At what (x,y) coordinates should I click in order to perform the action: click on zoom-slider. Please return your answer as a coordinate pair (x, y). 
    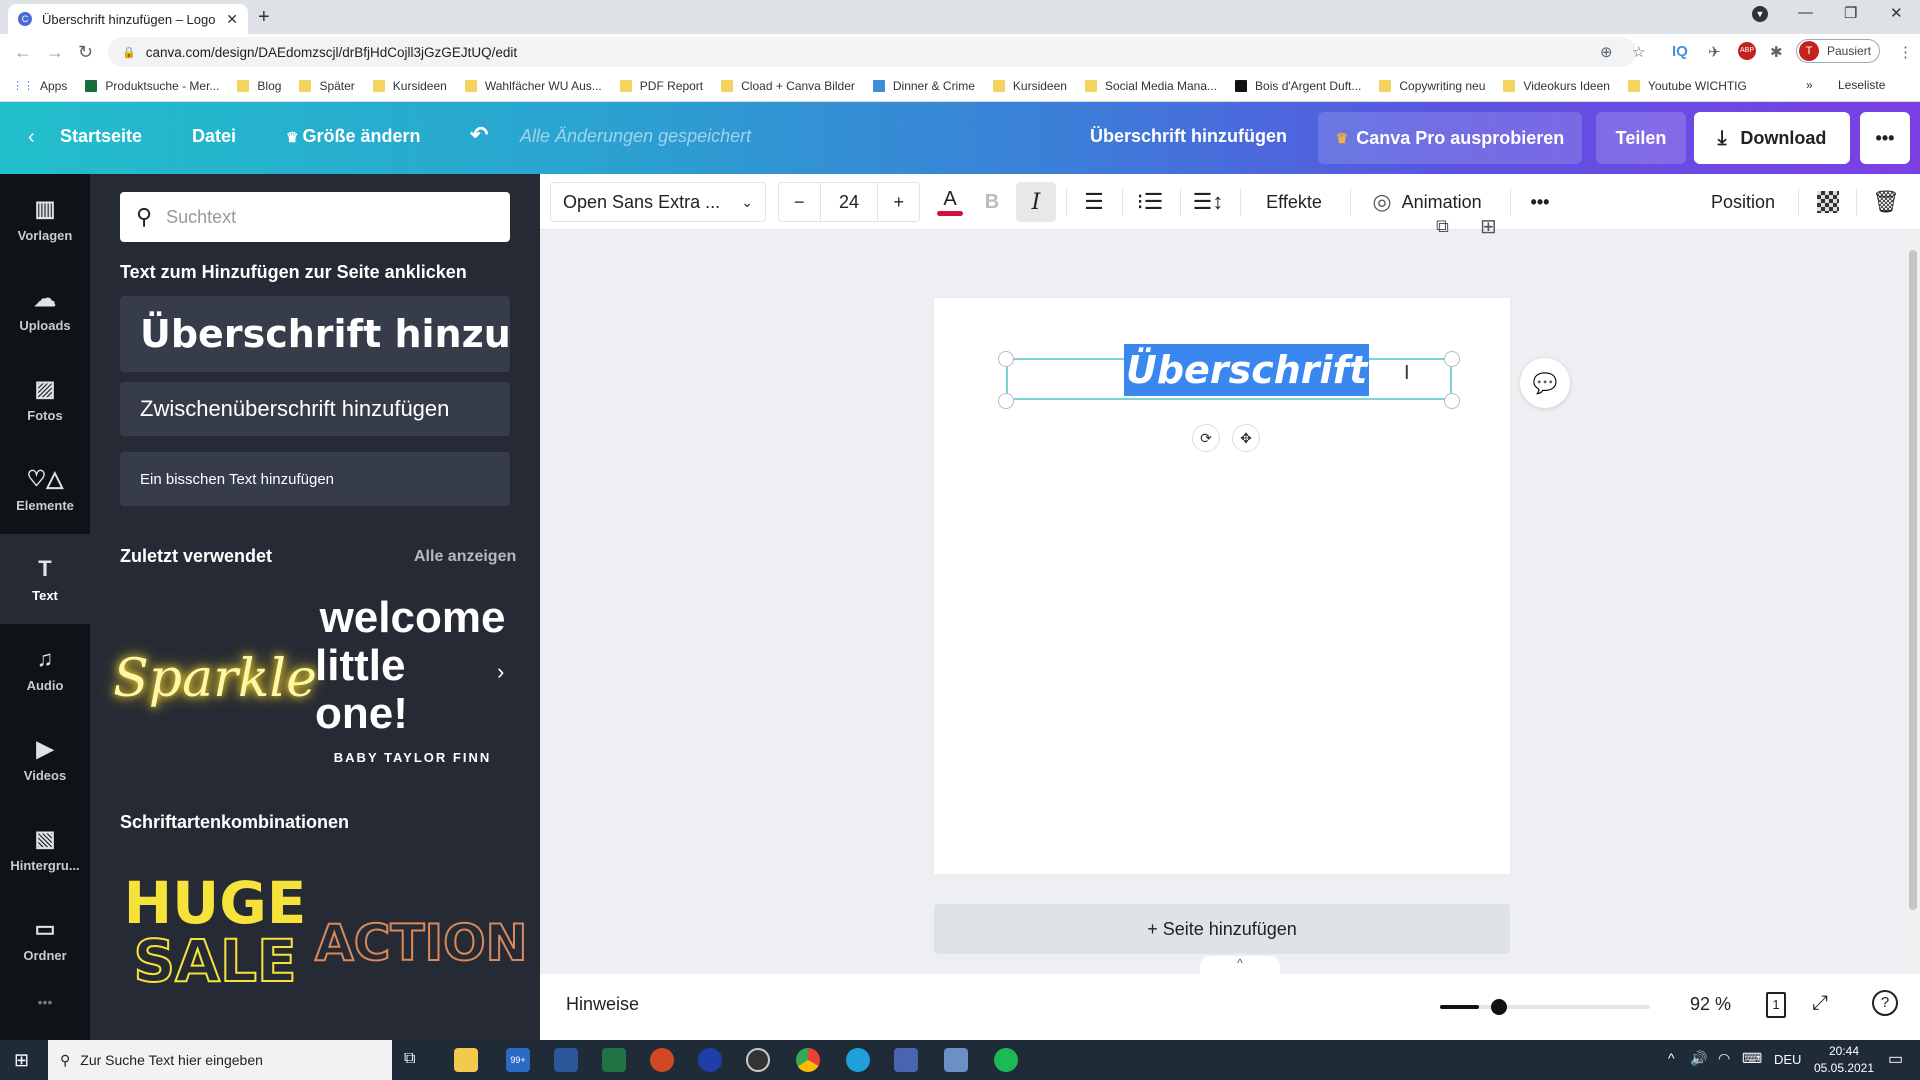
    Looking at the image, I should click on (1545, 1007).